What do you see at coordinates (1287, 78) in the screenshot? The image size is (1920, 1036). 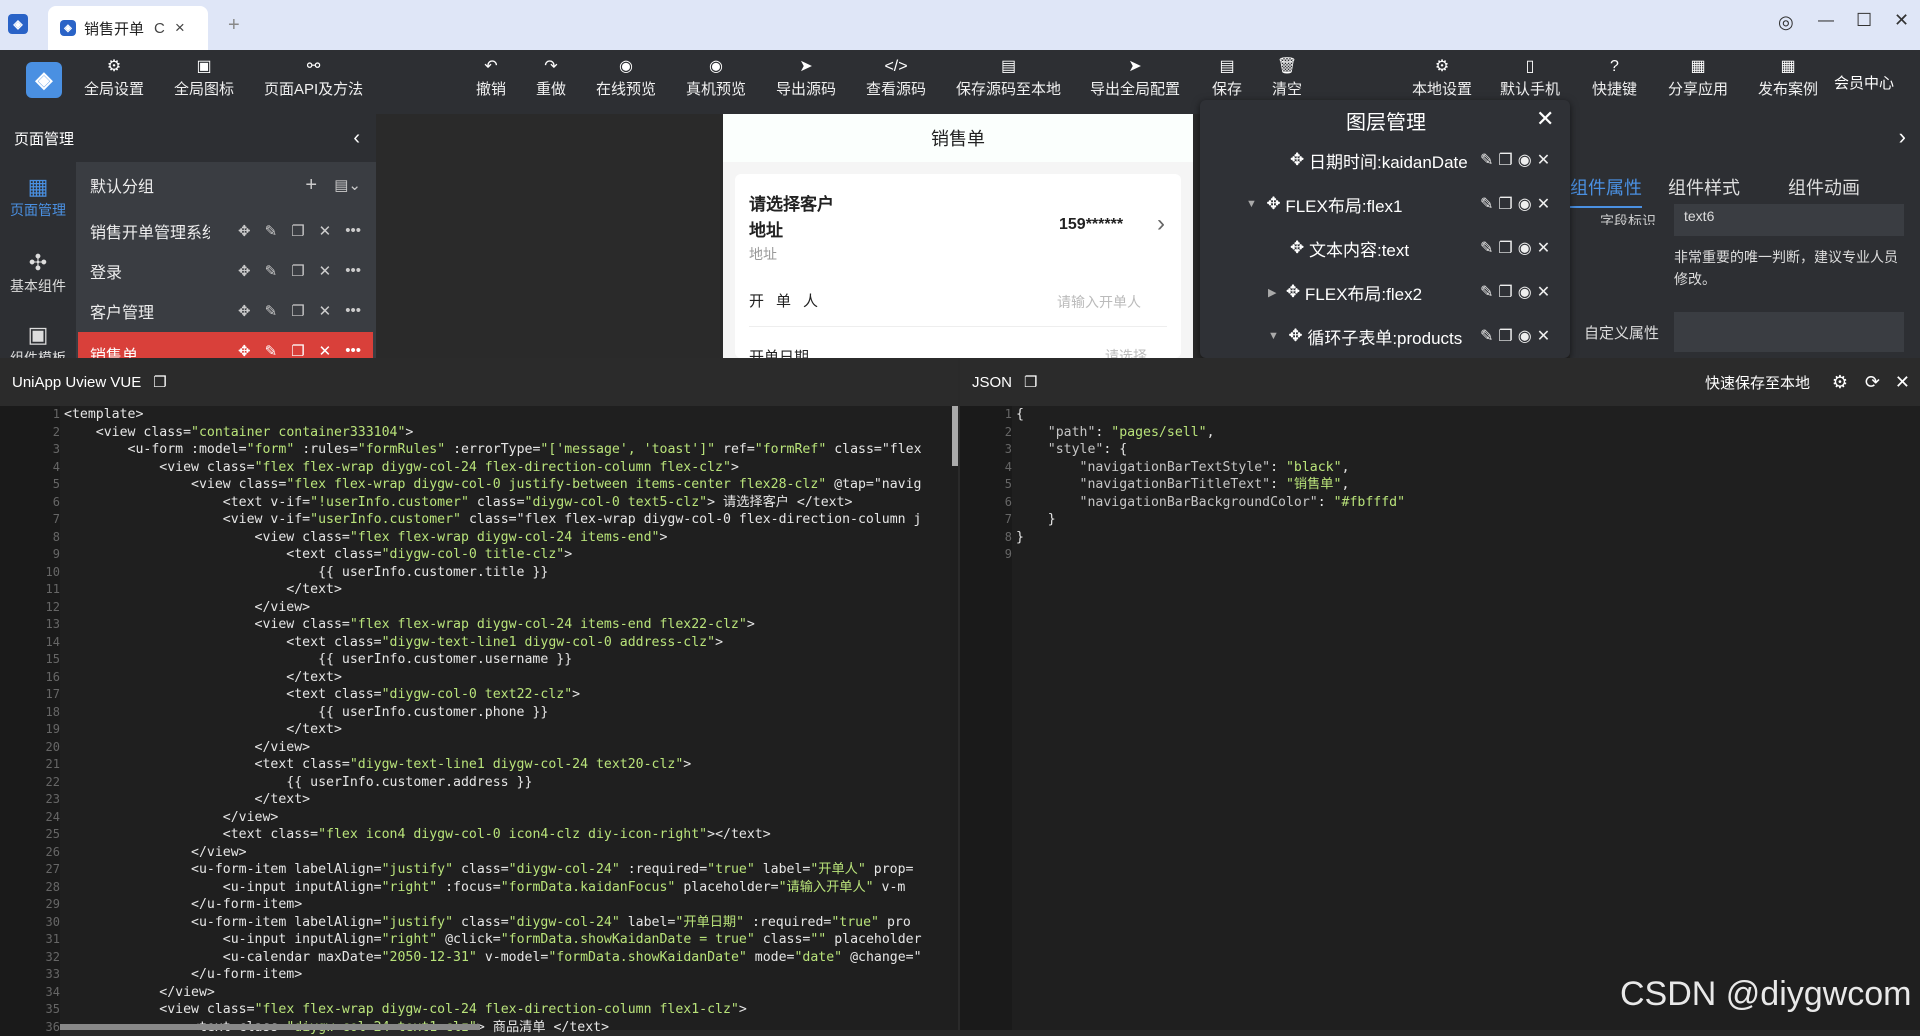 I see `toolbar-clear: 🗑清空` at bounding box center [1287, 78].